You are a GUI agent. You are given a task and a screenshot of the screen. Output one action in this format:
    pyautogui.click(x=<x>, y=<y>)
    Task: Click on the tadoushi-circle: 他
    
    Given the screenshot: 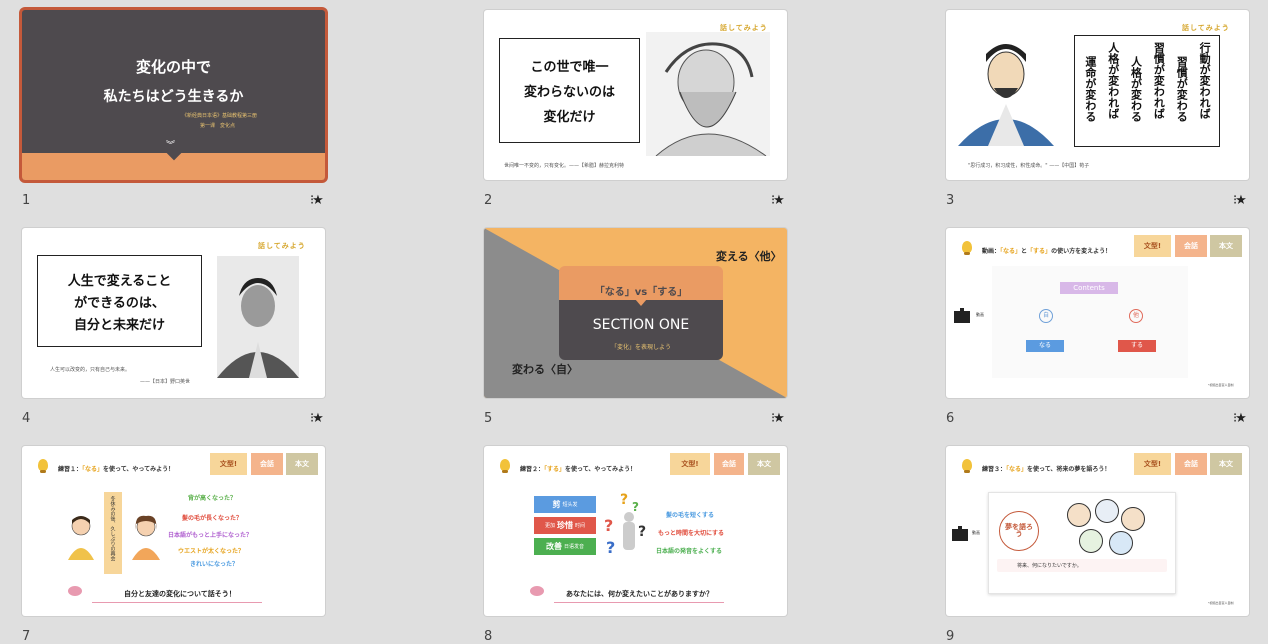 What is the action you would take?
    pyautogui.click(x=1136, y=316)
    